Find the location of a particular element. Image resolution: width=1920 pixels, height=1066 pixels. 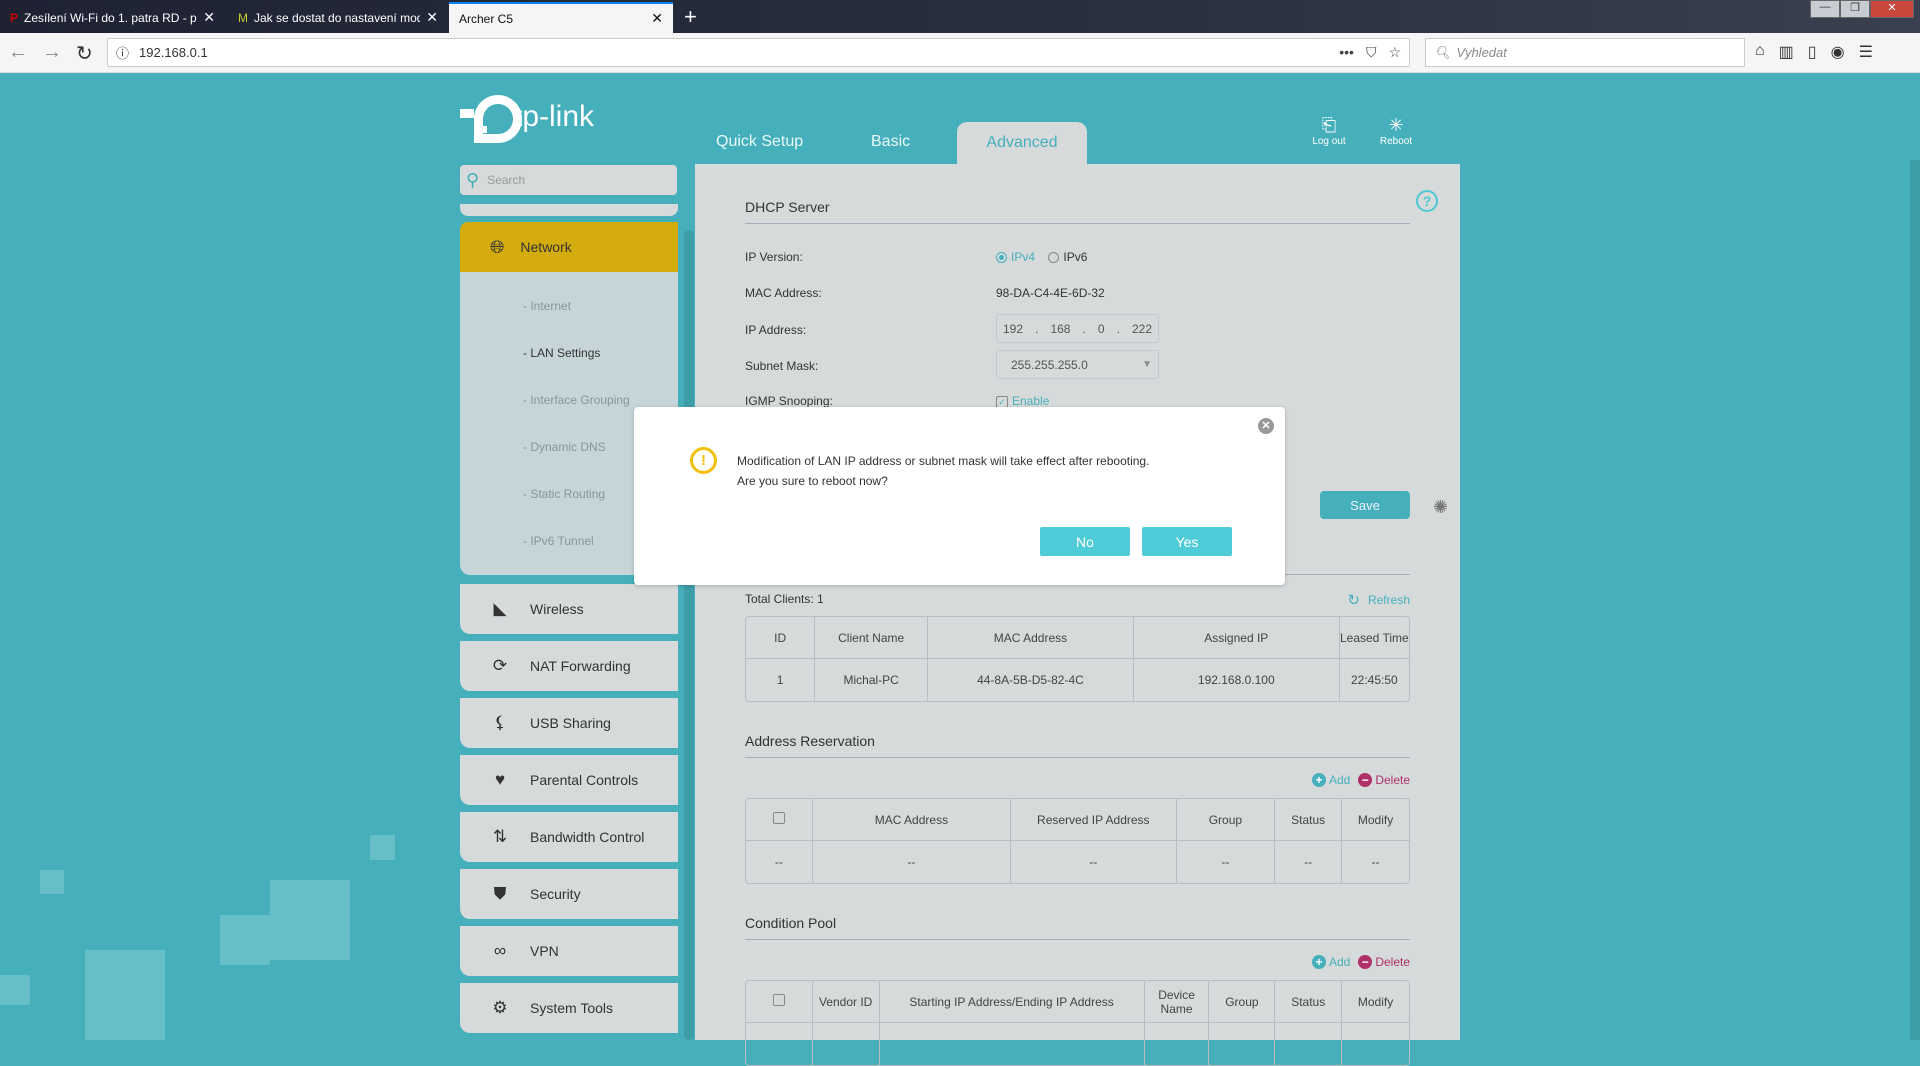

toolbar-icons: ⌂ ▥ ▯ ◉ ☰ is located at coordinates (1814, 52).